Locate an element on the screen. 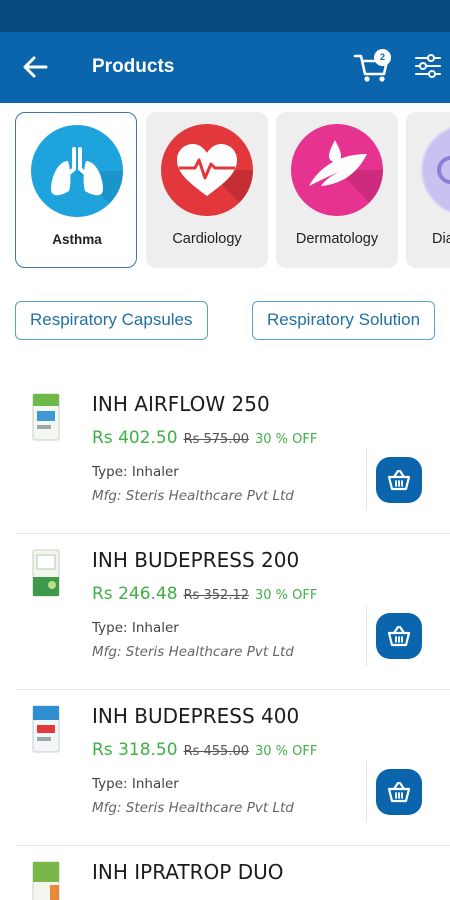 This screenshot has height=900, width=450. category-asthma: Asthma is located at coordinates (76, 190).